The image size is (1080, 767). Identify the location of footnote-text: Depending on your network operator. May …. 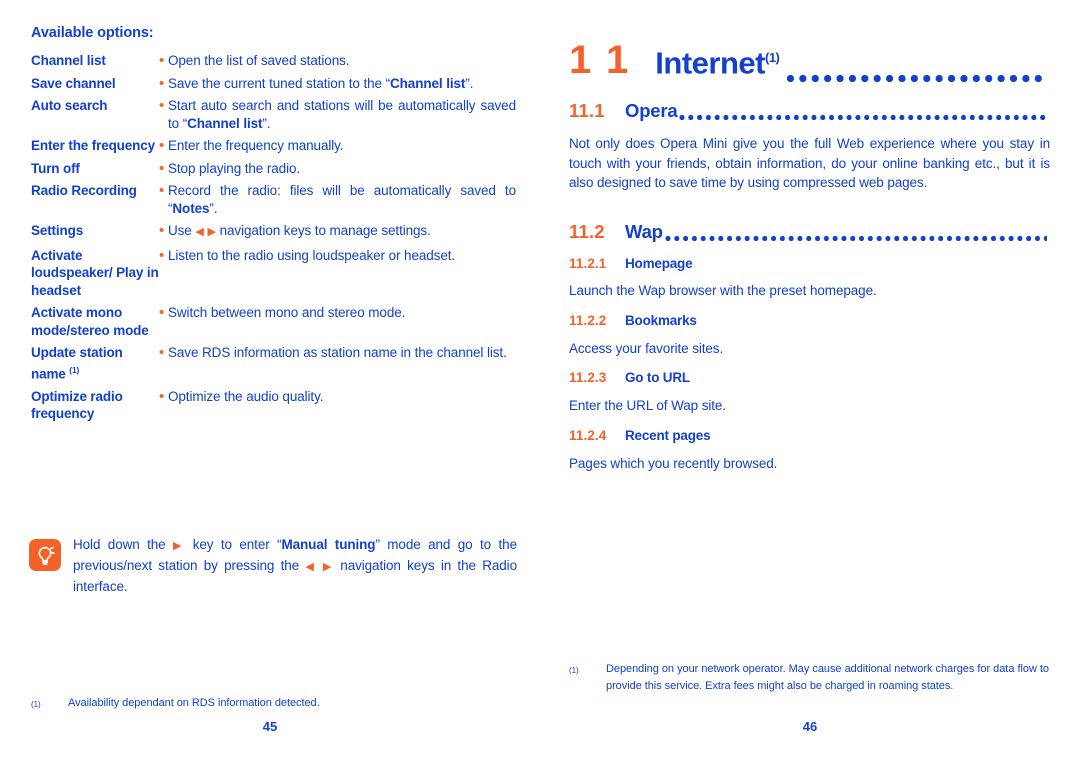
(827, 677).